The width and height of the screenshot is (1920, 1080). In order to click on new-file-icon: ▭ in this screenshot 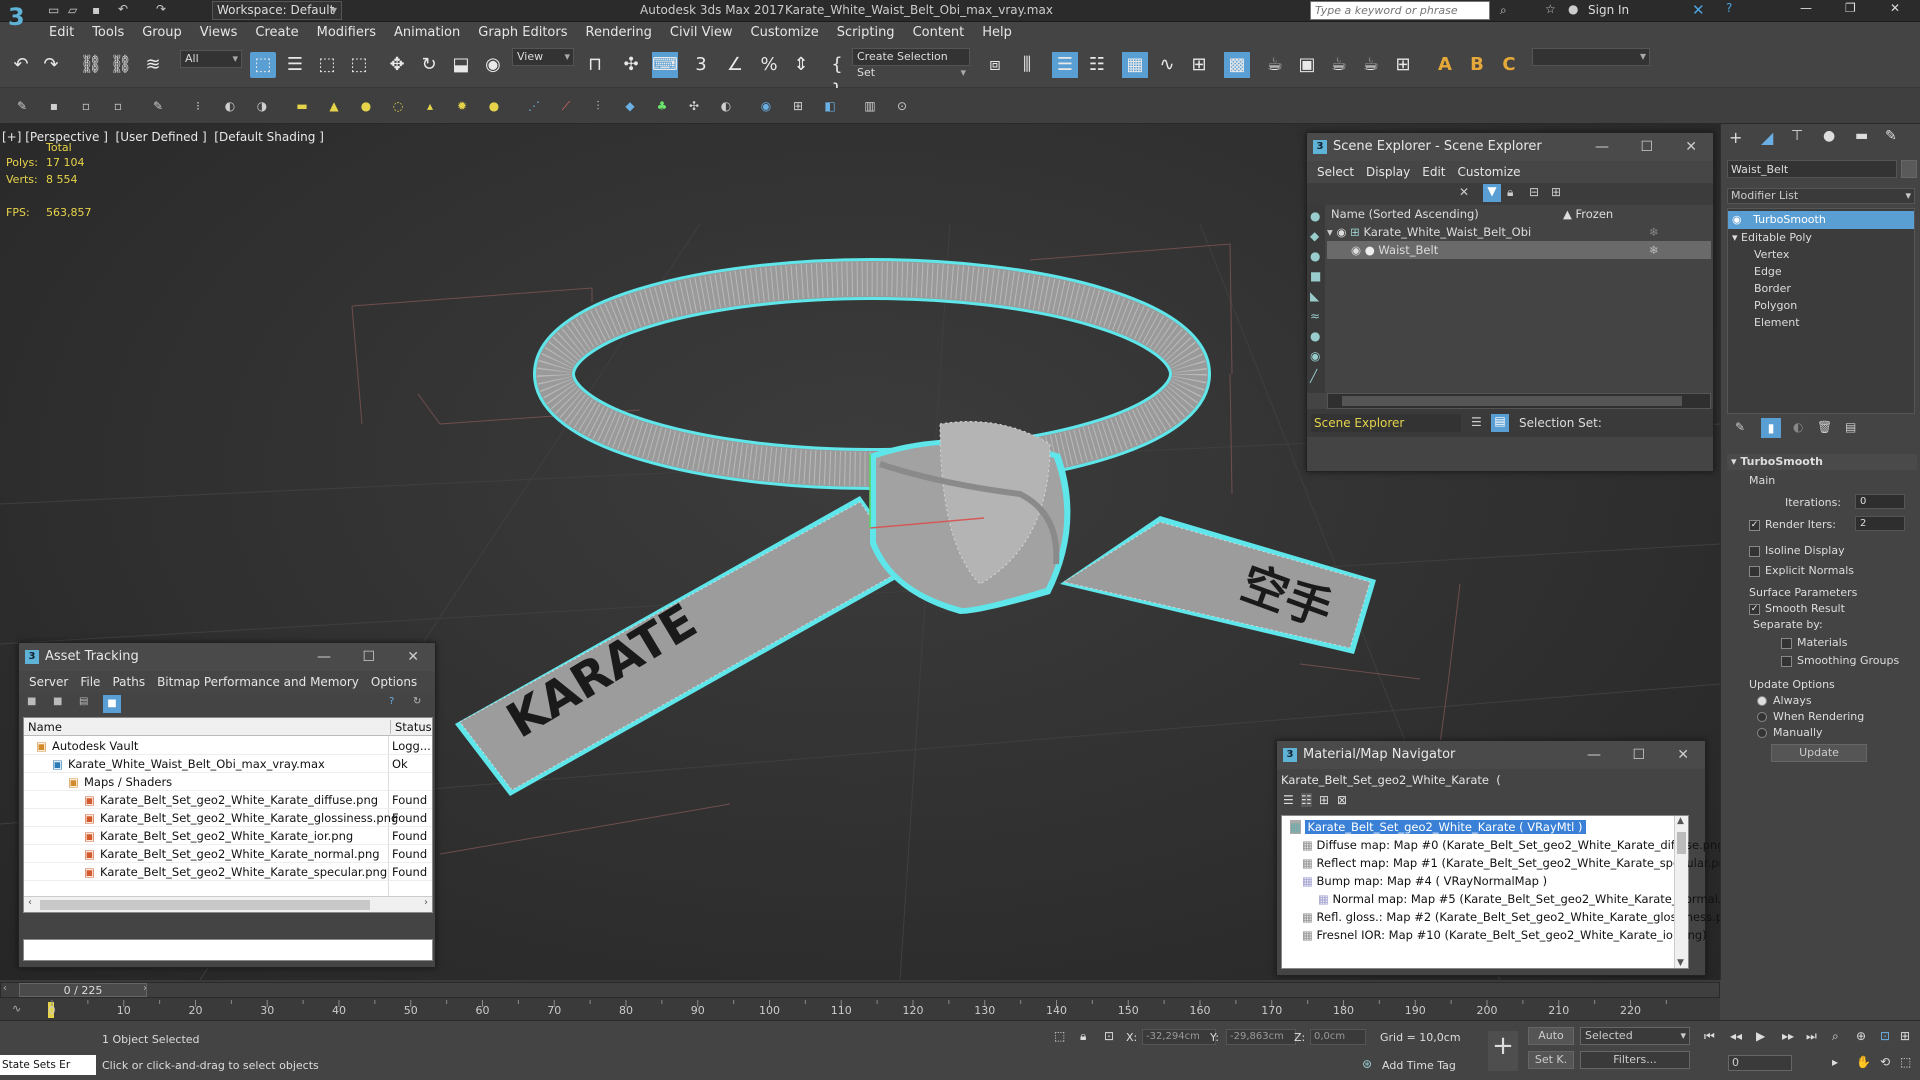, I will do `click(53, 10)`.